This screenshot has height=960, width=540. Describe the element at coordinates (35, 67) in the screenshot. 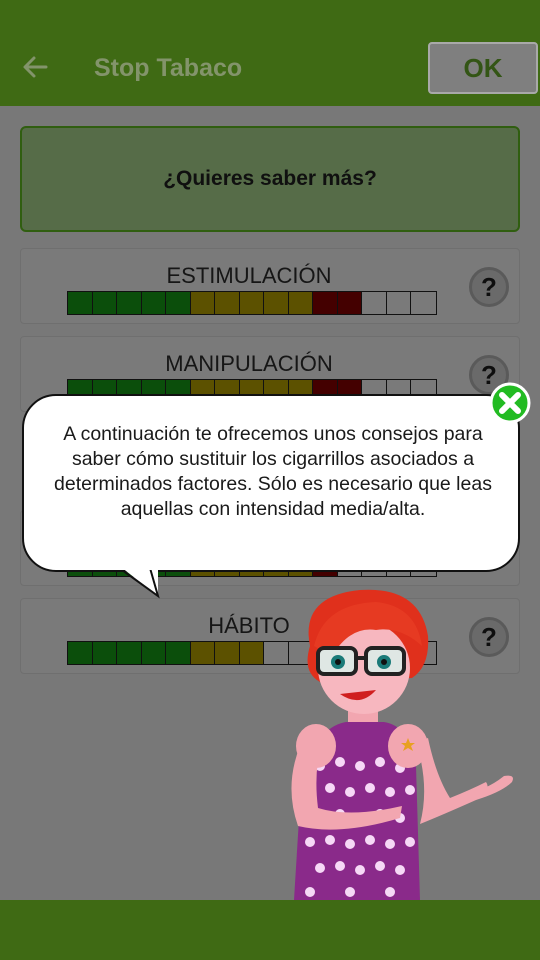

I see `back-arrow-icon` at that location.